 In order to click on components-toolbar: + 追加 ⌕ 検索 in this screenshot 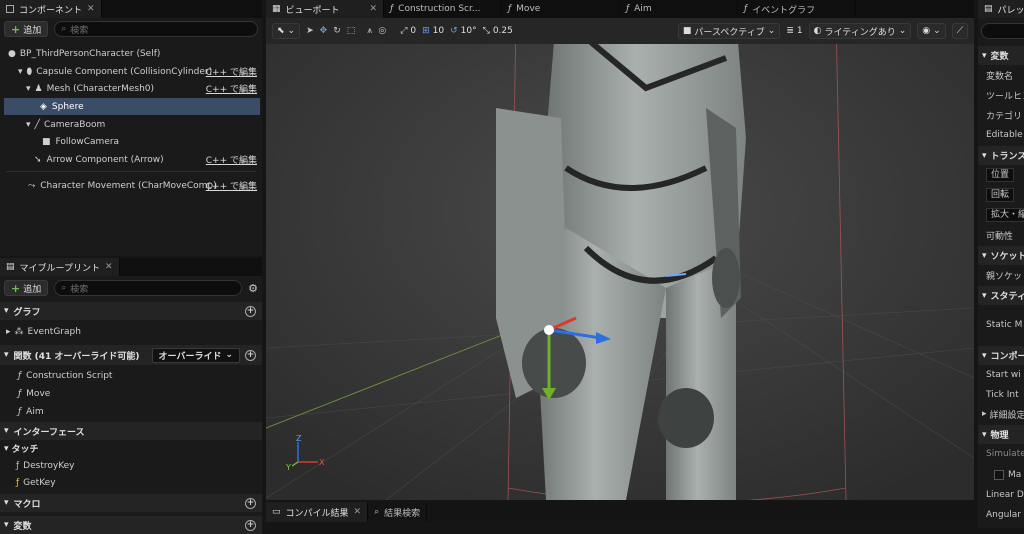, I will do `click(131, 30)`.